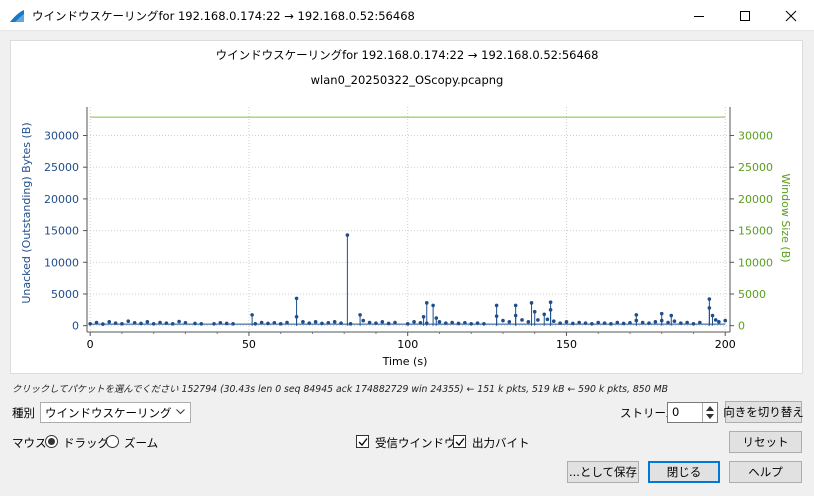  Describe the element at coordinates (785, 217) in the screenshot. I see `y2-axis-label: Window Size (B)` at that location.